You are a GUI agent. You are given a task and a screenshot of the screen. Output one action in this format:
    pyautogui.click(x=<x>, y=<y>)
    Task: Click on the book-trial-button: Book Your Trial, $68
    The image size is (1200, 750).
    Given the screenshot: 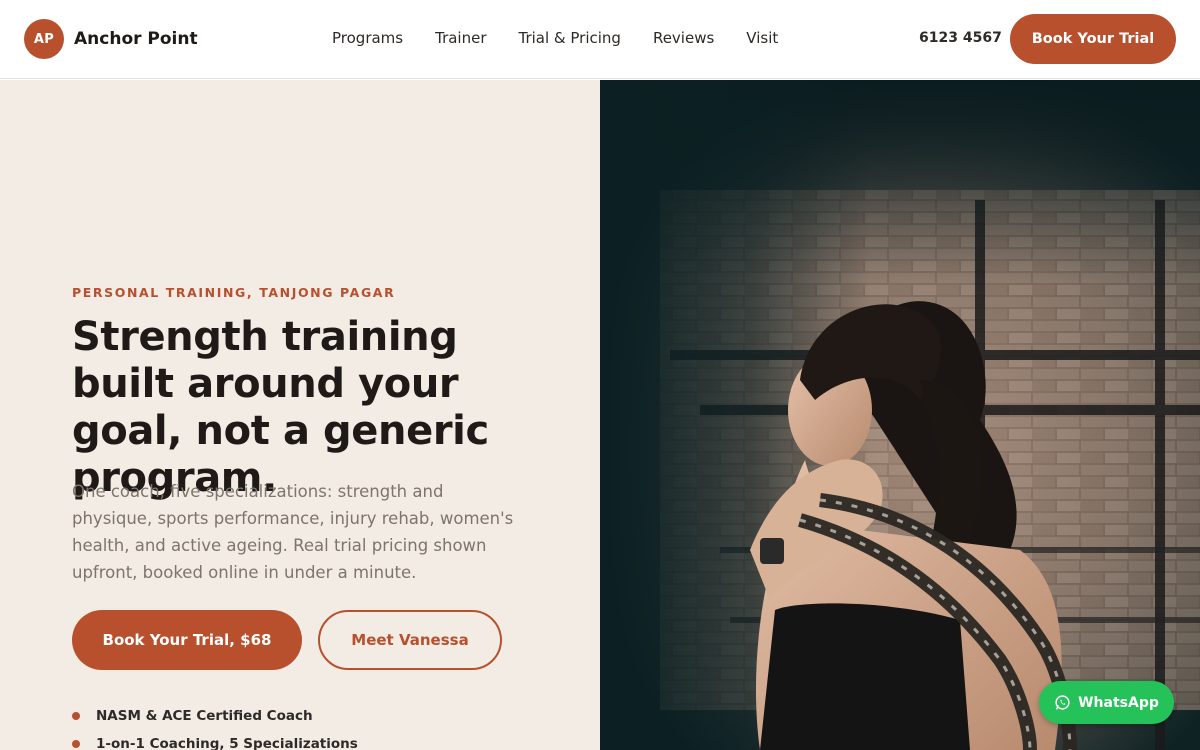 What is the action you would take?
    pyautogui.click(x=187, y=640)
    